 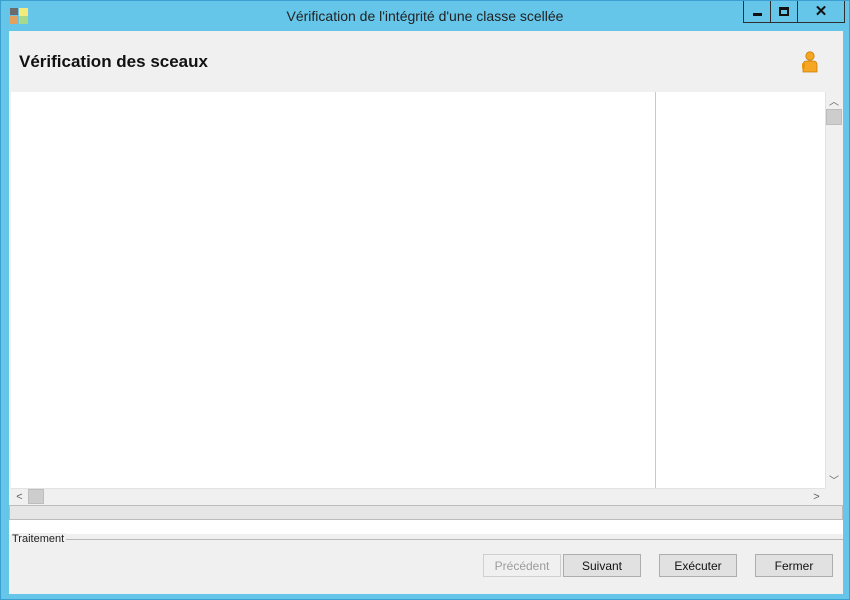 I want to click on next-button: Suivant, so click(x=602, y=565).